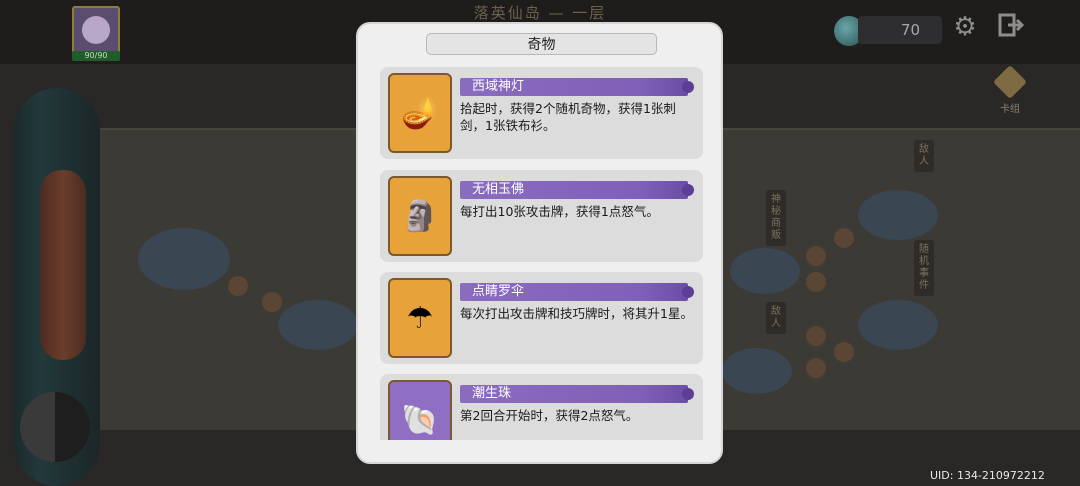 The width and height of the screenshot is (1080, 486). I want to click on relic-description: 拾起时，获得2个随机奇物，获得1张刺剑，1张铁布衫。, so click(568, 117).